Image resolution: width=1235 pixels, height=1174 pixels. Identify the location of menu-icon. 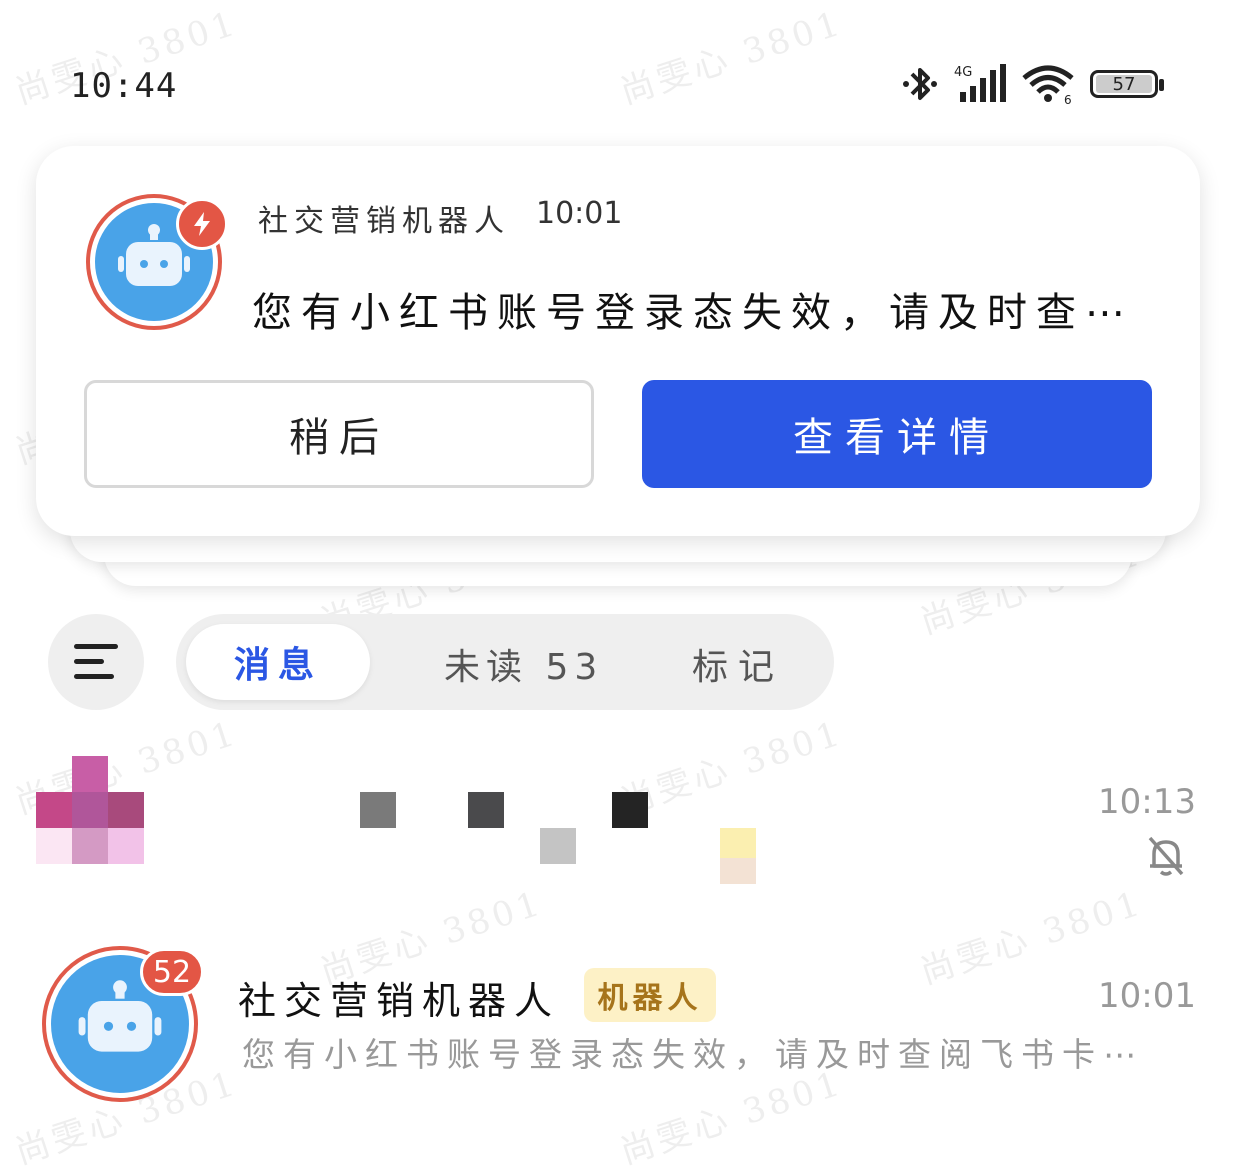
(96, 661).